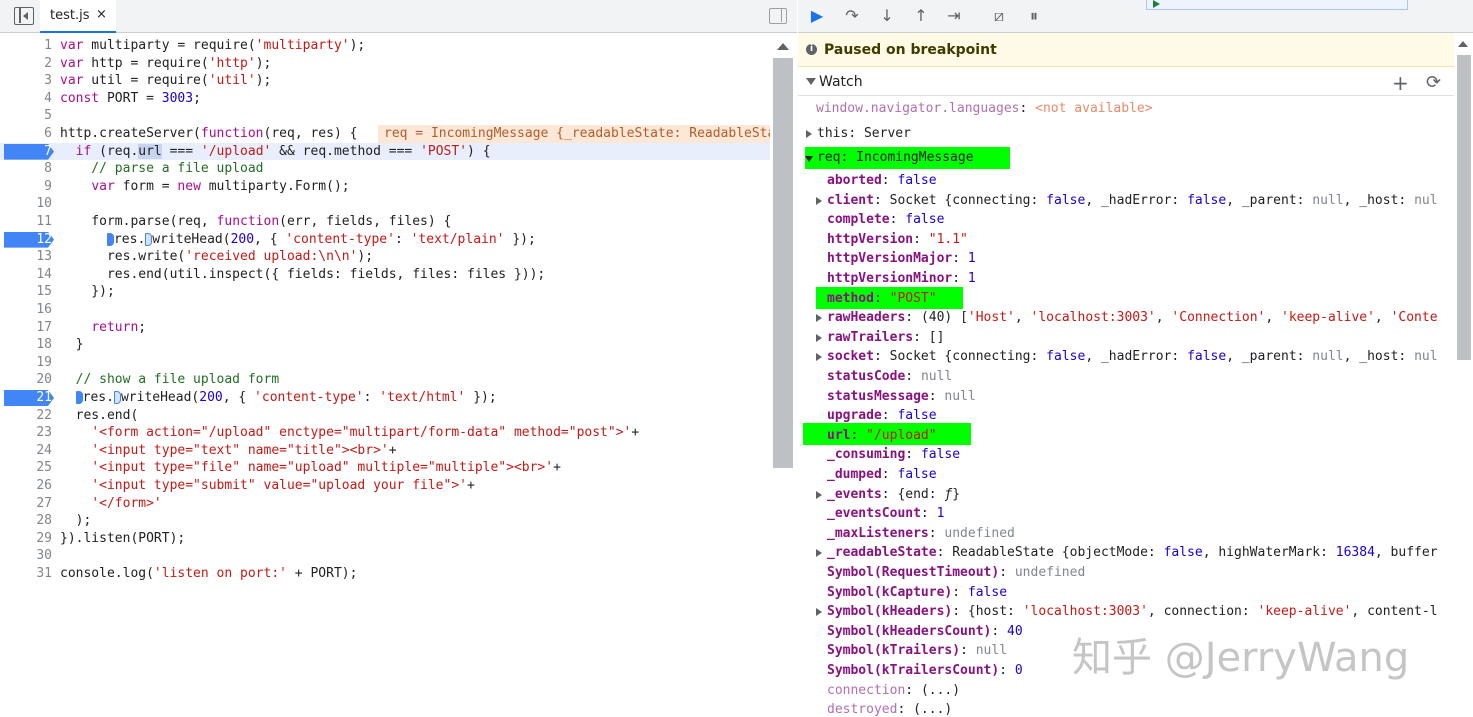 This screenshot has height=717, width=1473. Describe the element at coordinates (1126, 83) in the screenshot. I see `watch-section-header: Watch + ⟳` at that location.